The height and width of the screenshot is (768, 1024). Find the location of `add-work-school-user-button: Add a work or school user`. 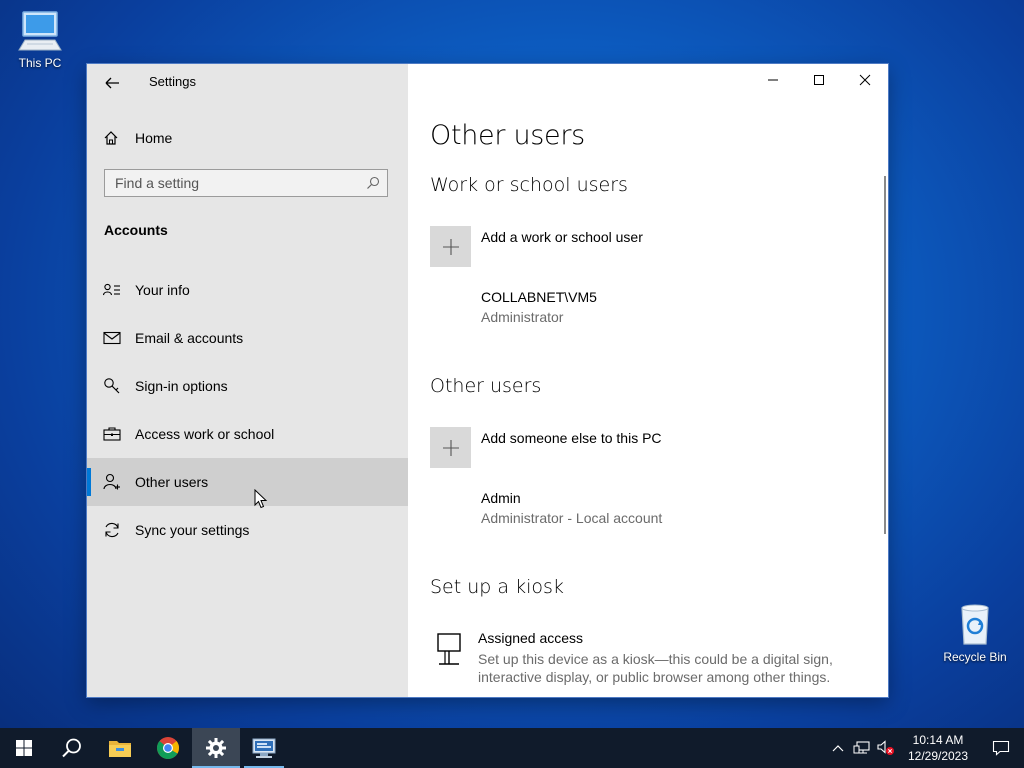

add-work-school-user-button: Add a work or school user is located at coordinates (536, 246).